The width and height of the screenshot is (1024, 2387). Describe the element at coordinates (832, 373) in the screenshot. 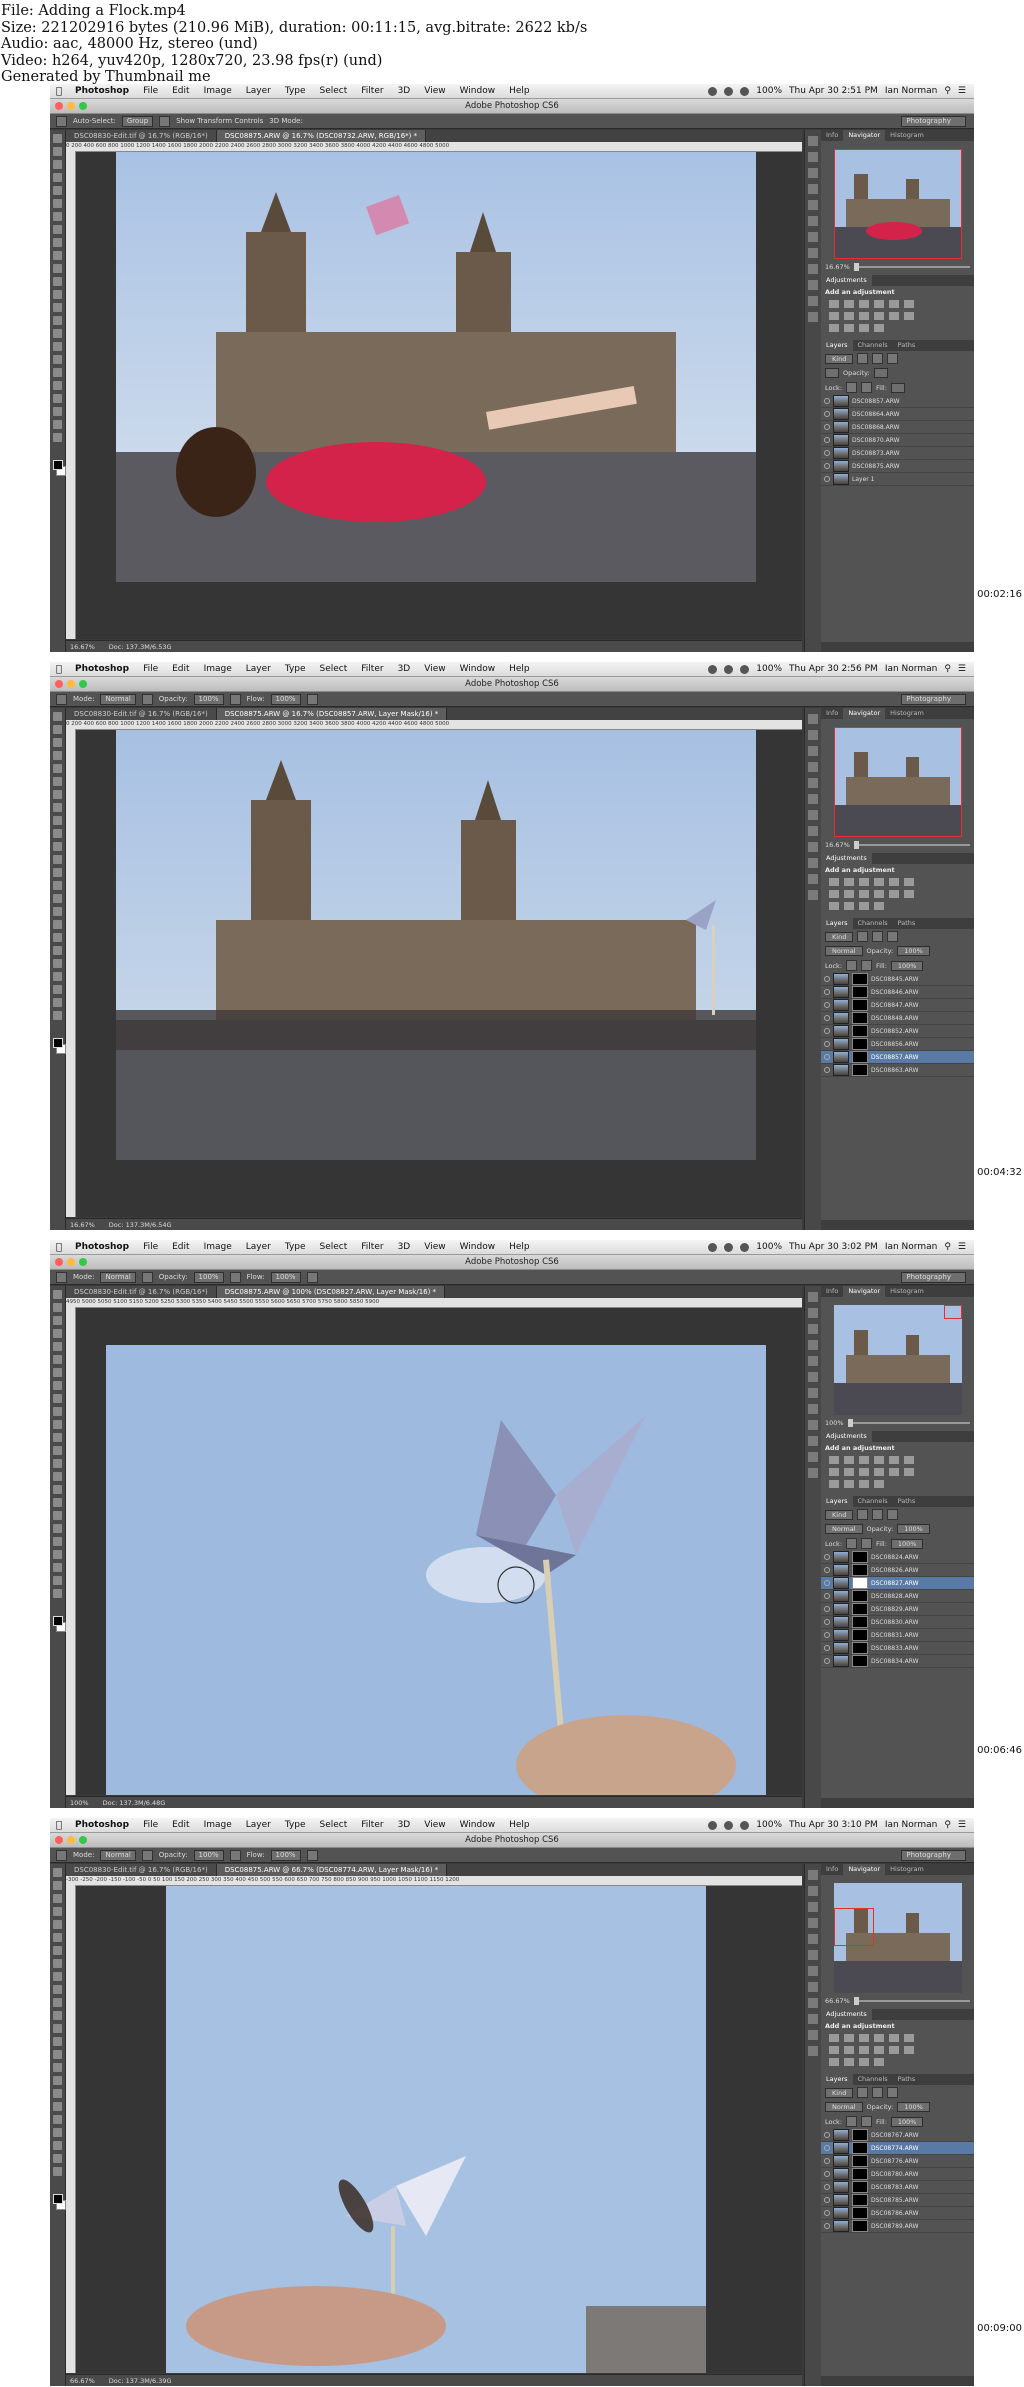

I see `blend-mode-select` at that location.